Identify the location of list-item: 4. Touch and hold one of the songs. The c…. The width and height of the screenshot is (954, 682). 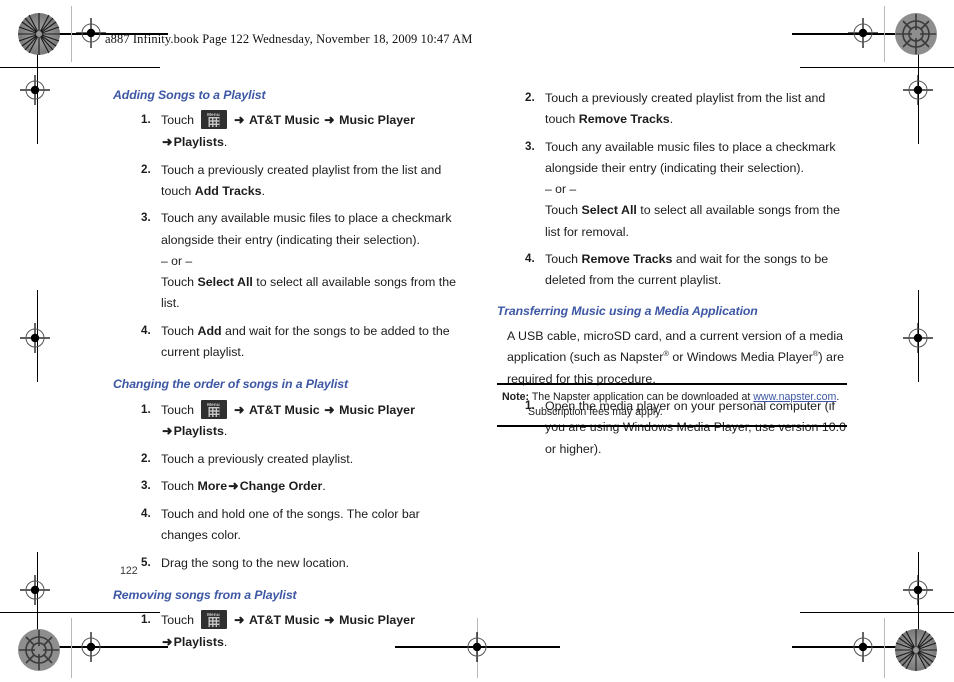
(289, 525).